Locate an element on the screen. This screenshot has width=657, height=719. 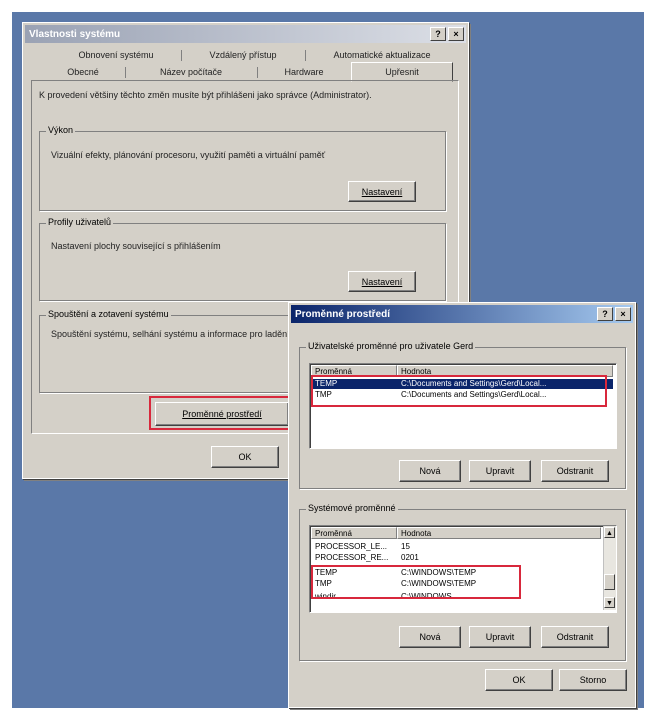
system-properties-titlebar: Vlastnosti systému ? × is located at coordinates (245, 34).